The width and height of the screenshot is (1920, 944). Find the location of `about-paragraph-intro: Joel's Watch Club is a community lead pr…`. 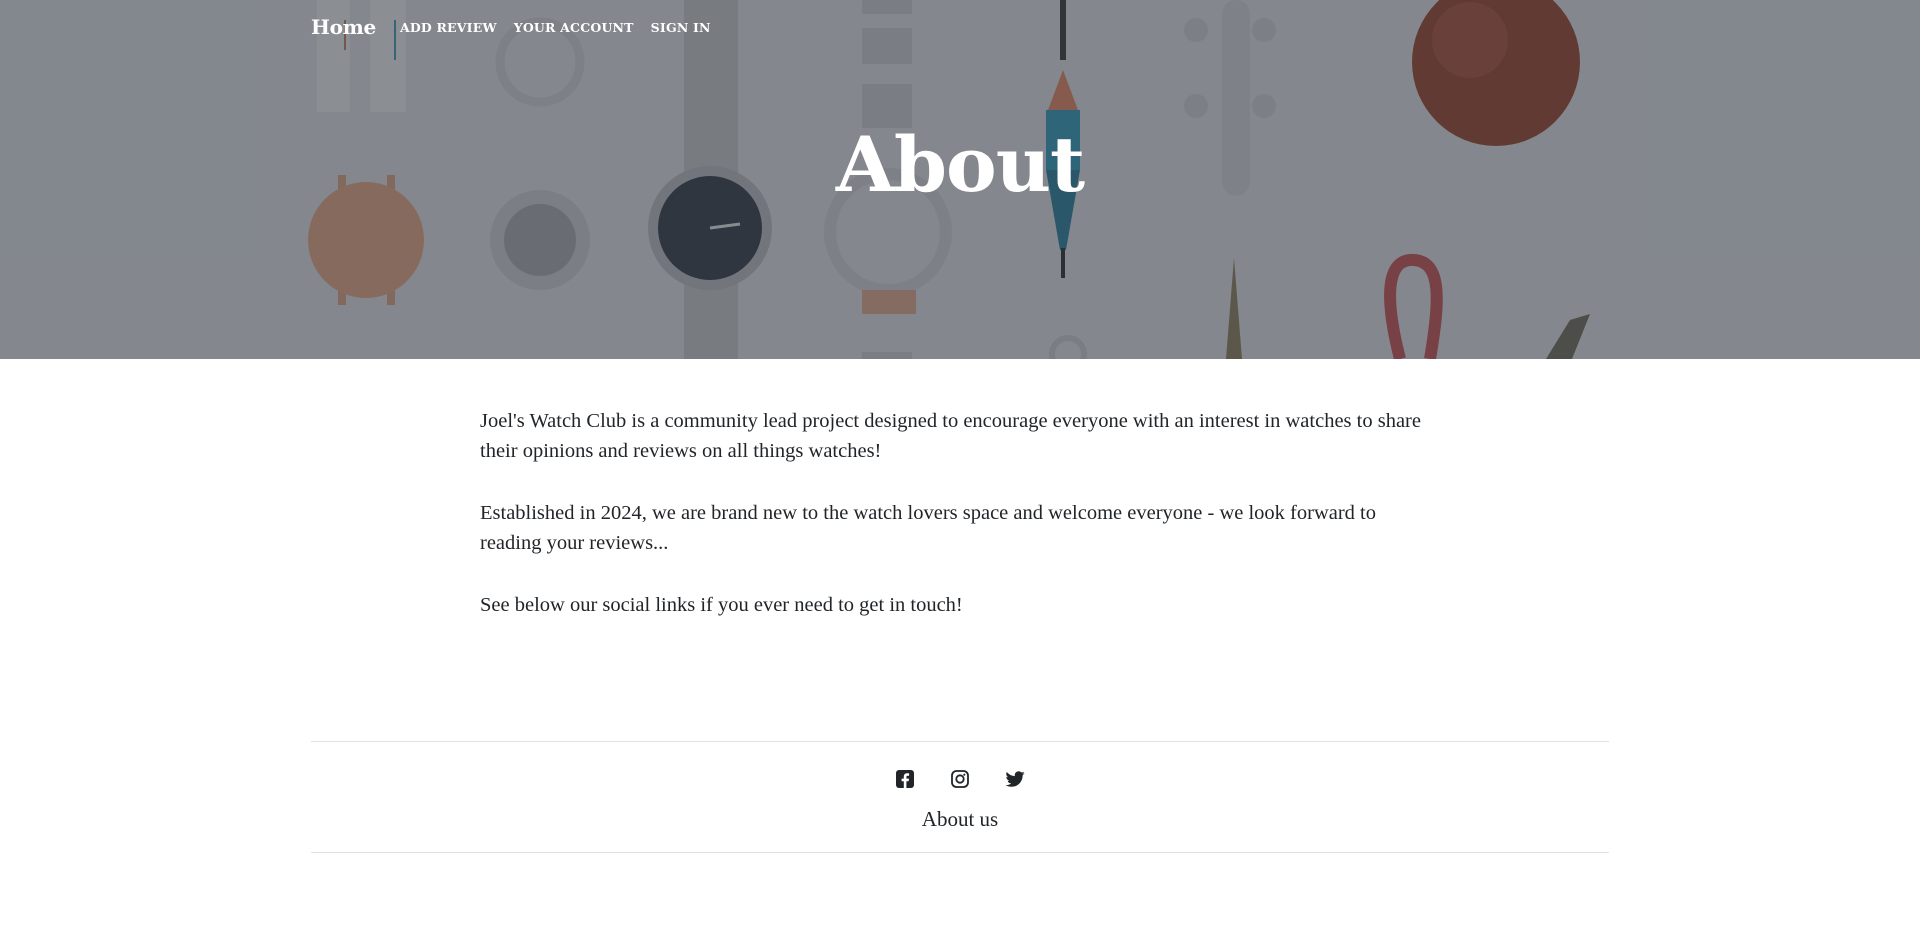

about-paragraph-intro: Joel's Watch Club is a community lead pr… is located at coordinates (950, 436).